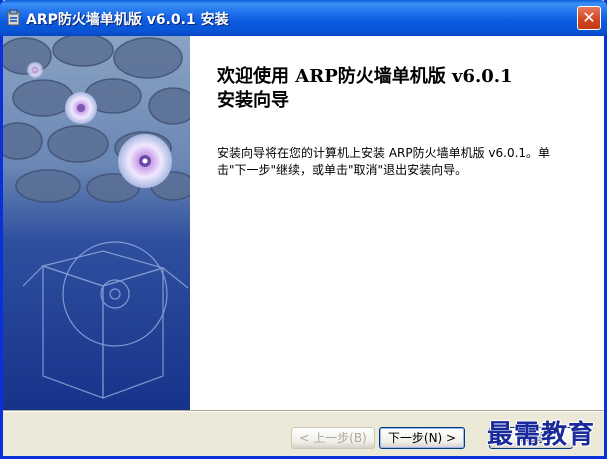 The width and height of the screenshot is (607, 459). I want to click on back-button: < 上一步(B), so click(333, 438).